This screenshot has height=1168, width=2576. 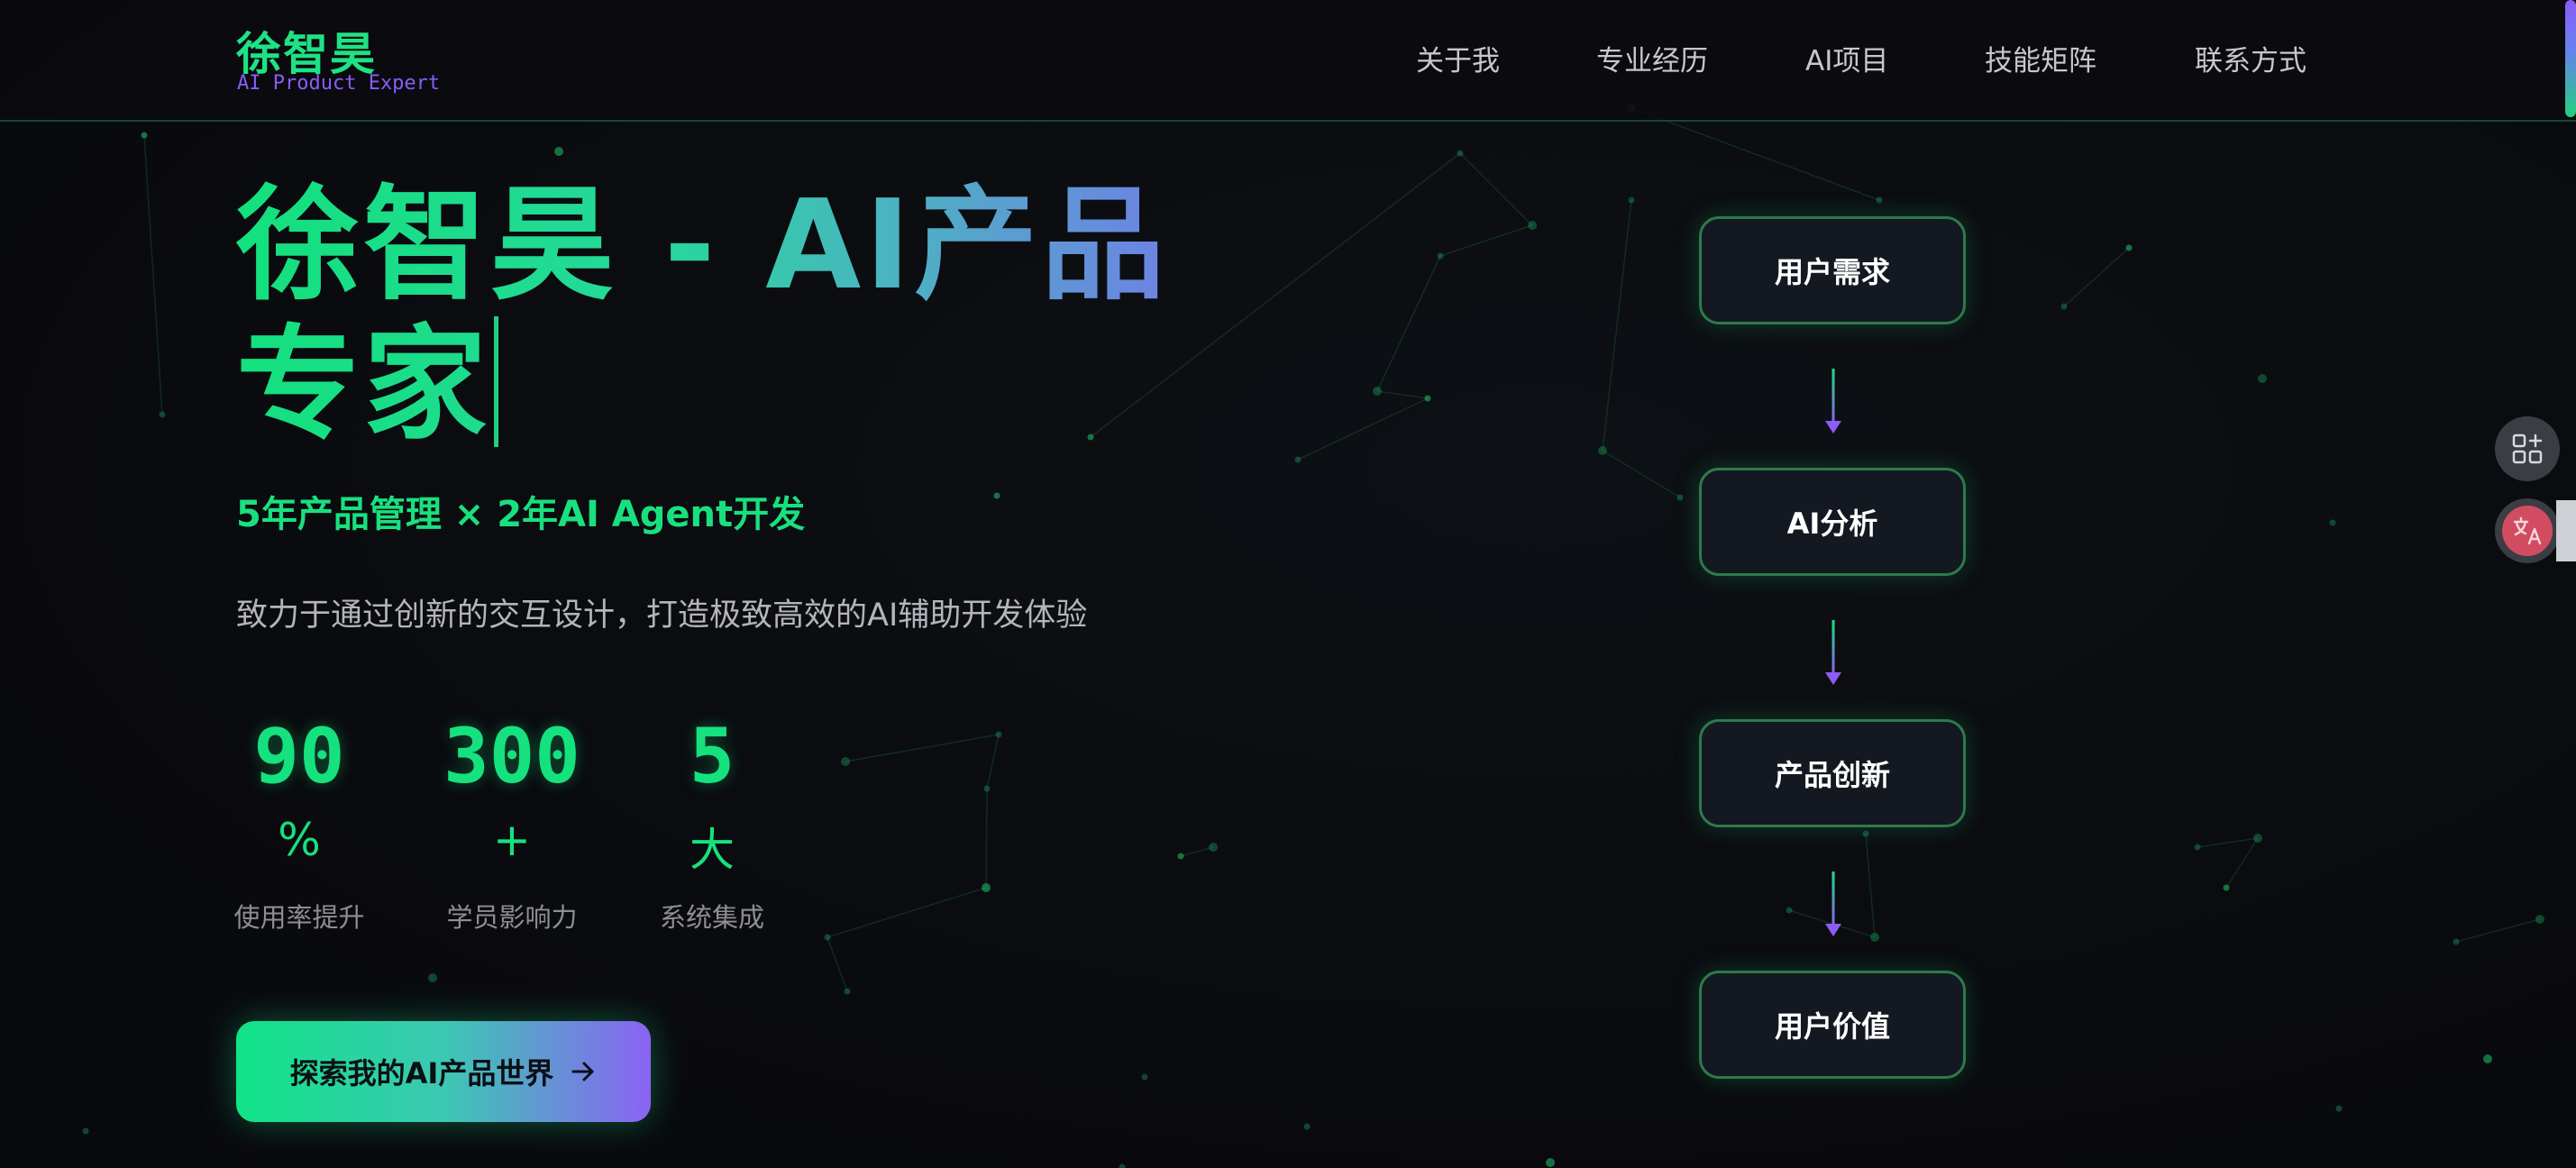 What do you see at coordinates (1832, 522) in the screenshot?
I see `flow-step-ai-analysis: AI分析` at bounding box center [1832, 522].